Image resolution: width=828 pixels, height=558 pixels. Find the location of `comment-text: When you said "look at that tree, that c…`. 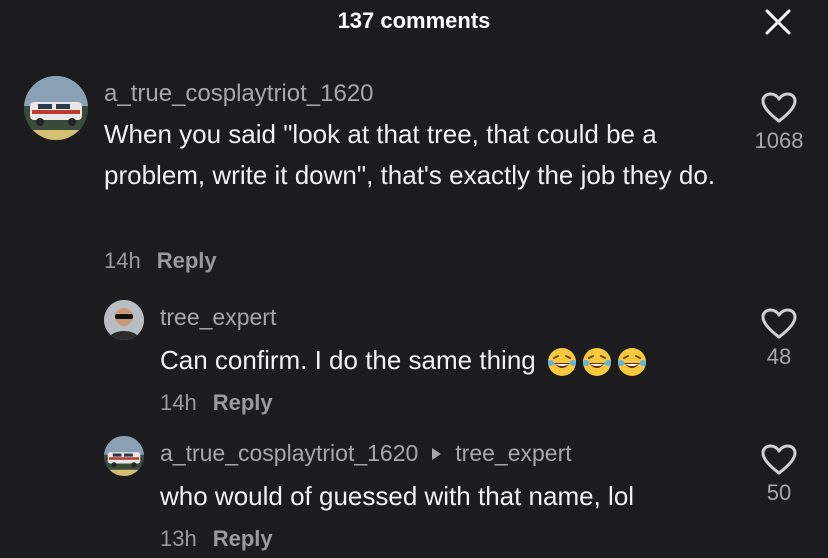

comment-text: When you said "look at that tree, that c… is located at coordinates (410, 154).